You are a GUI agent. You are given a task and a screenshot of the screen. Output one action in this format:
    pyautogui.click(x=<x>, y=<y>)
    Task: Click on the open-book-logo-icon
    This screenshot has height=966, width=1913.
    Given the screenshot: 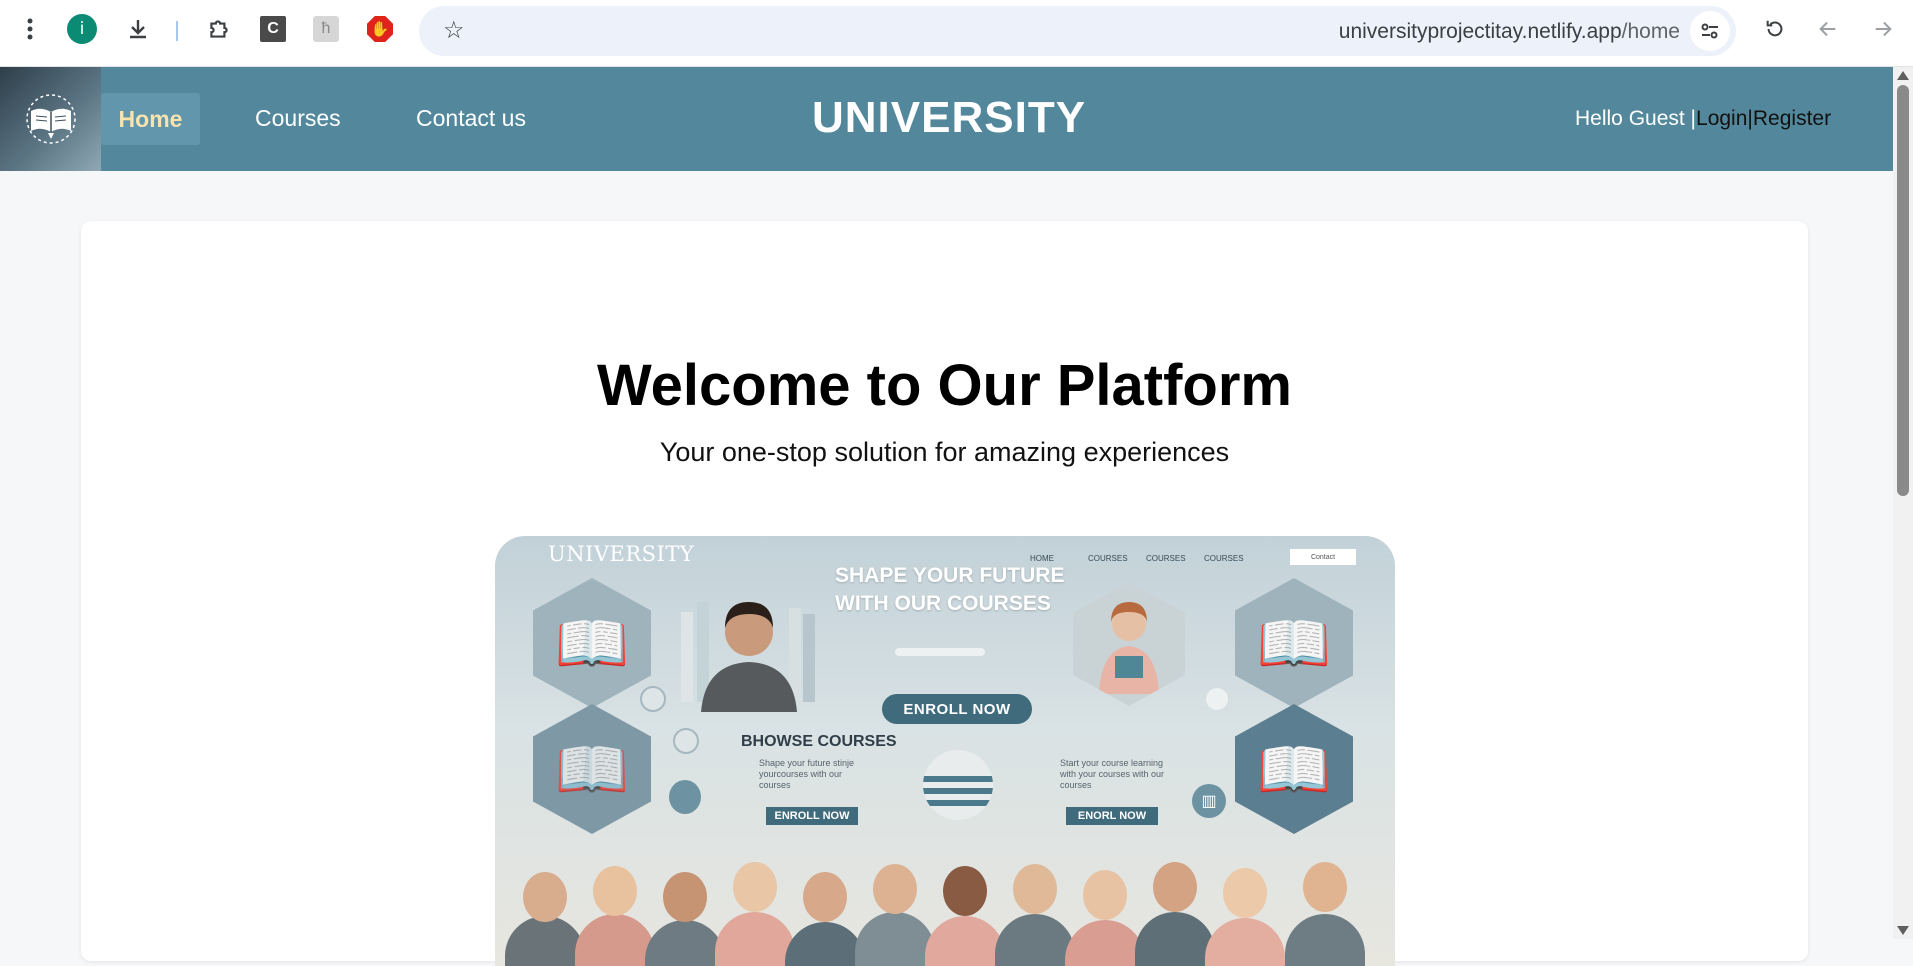 What is the action you would take?
    pyautogui.click(x=50, y=119)
    